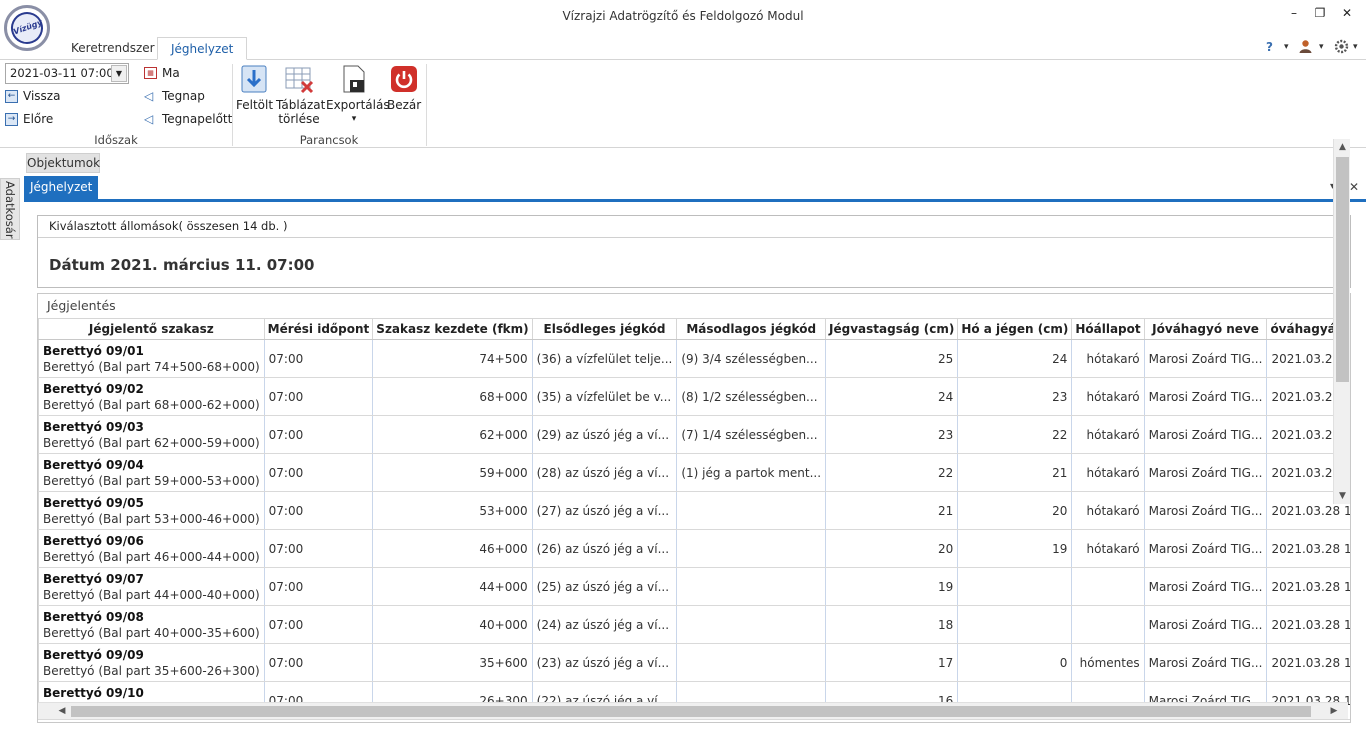 The height and width of the screenshot is (732, 1366). What do you see at coordinates (1305, 48) in the screenshot?
I see `user-icon` at bounding box center [1305, 48].